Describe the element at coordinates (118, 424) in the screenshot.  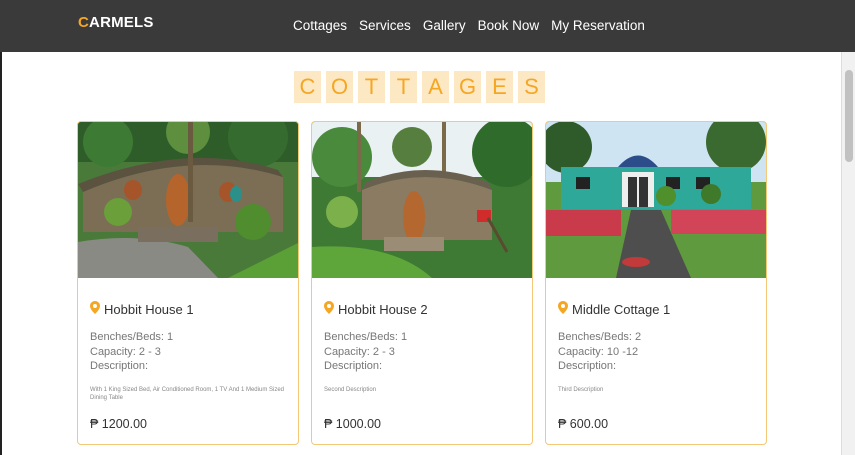
I see `cottage-price: ₱ 1200.00` at that location.